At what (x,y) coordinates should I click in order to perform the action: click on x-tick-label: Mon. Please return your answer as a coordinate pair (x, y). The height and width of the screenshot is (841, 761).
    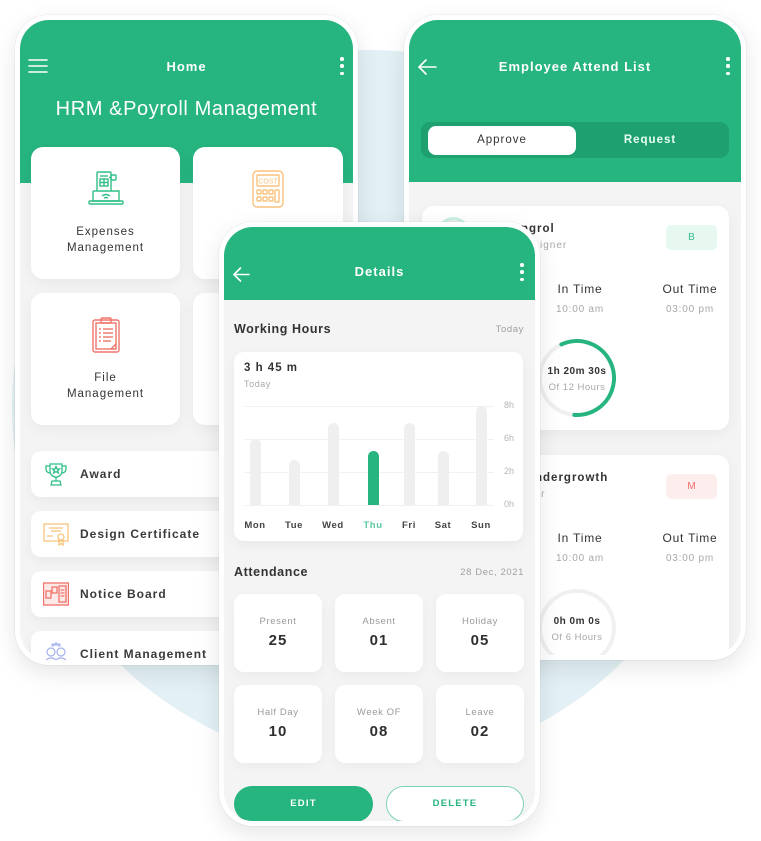
    Looking at the image, I should click on (255, 525).